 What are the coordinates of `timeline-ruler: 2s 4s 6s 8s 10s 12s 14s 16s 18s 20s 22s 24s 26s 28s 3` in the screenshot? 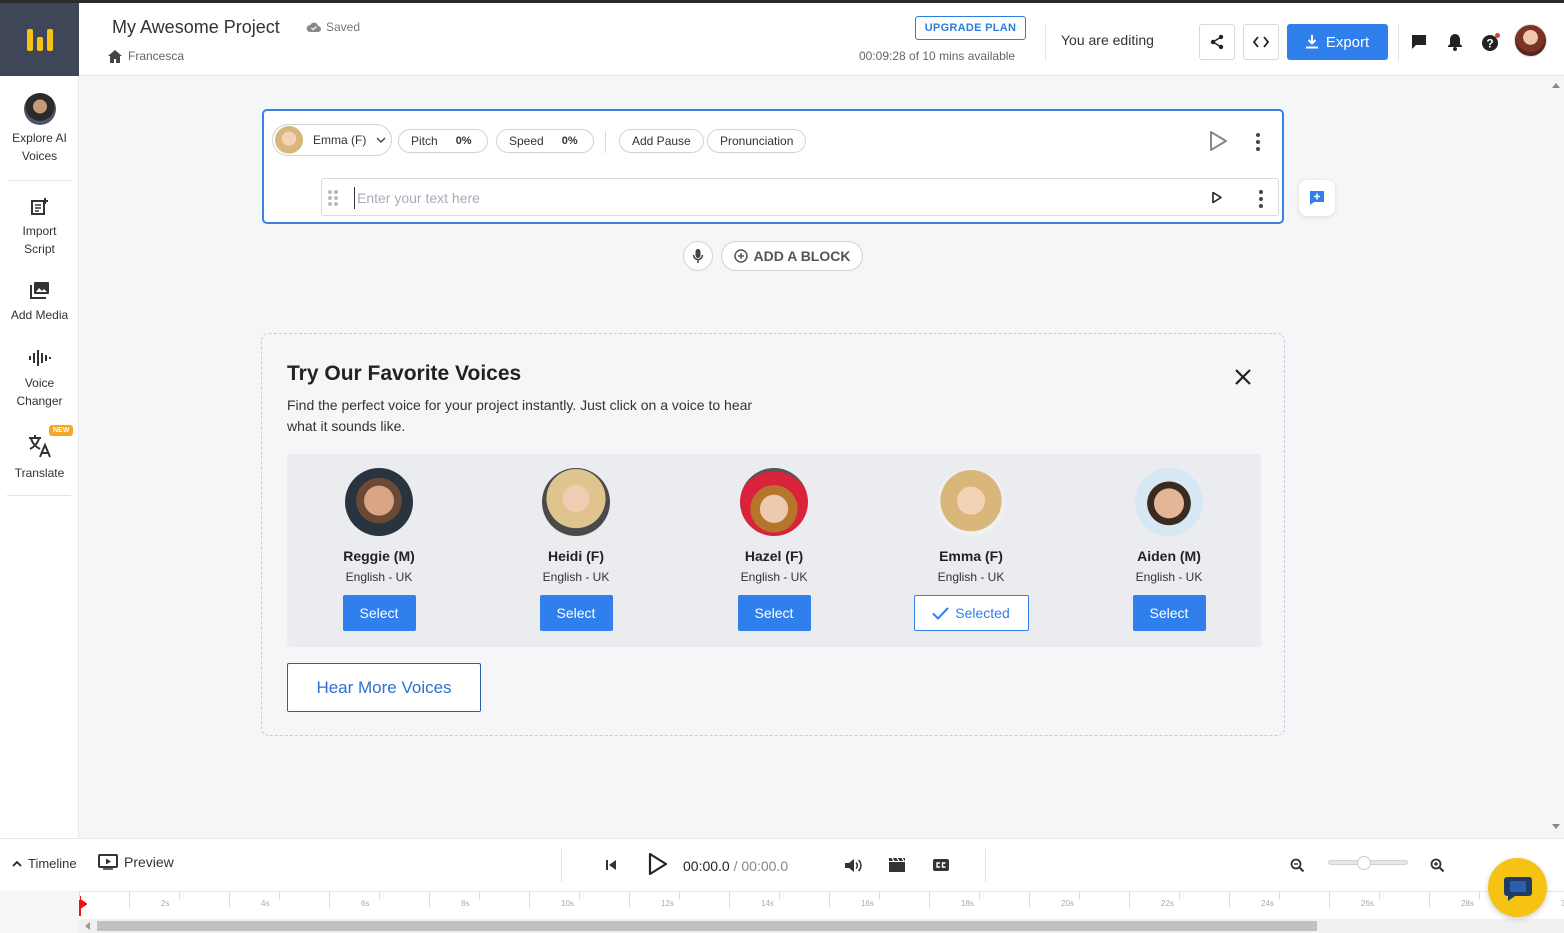 It's located at (821, 905).